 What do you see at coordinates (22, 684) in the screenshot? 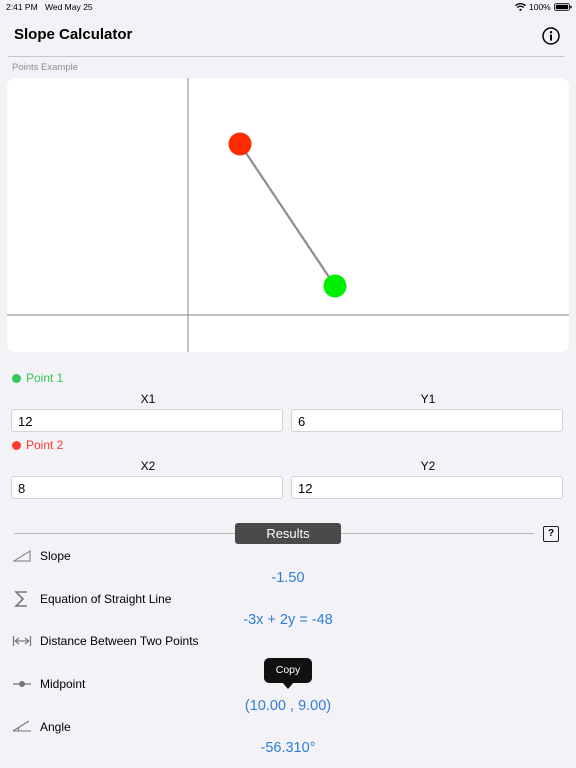
I see `midpoint-icon` at bounding box center [22, 684].